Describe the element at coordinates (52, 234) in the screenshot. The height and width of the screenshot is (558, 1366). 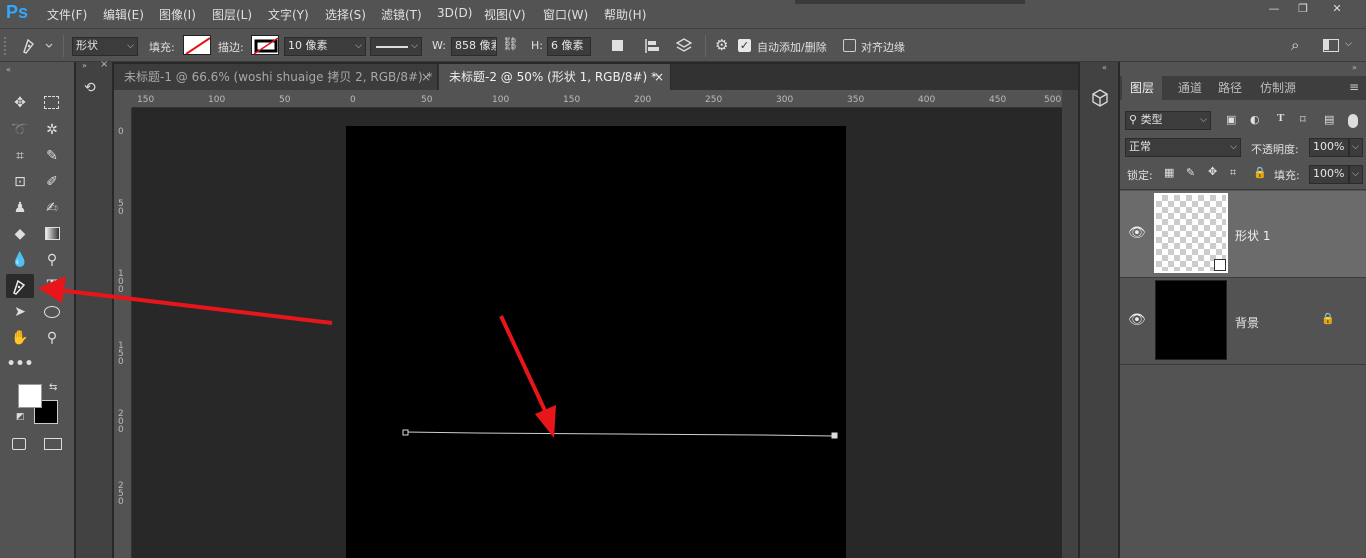
I see `gradient-tool-icon` at that location.